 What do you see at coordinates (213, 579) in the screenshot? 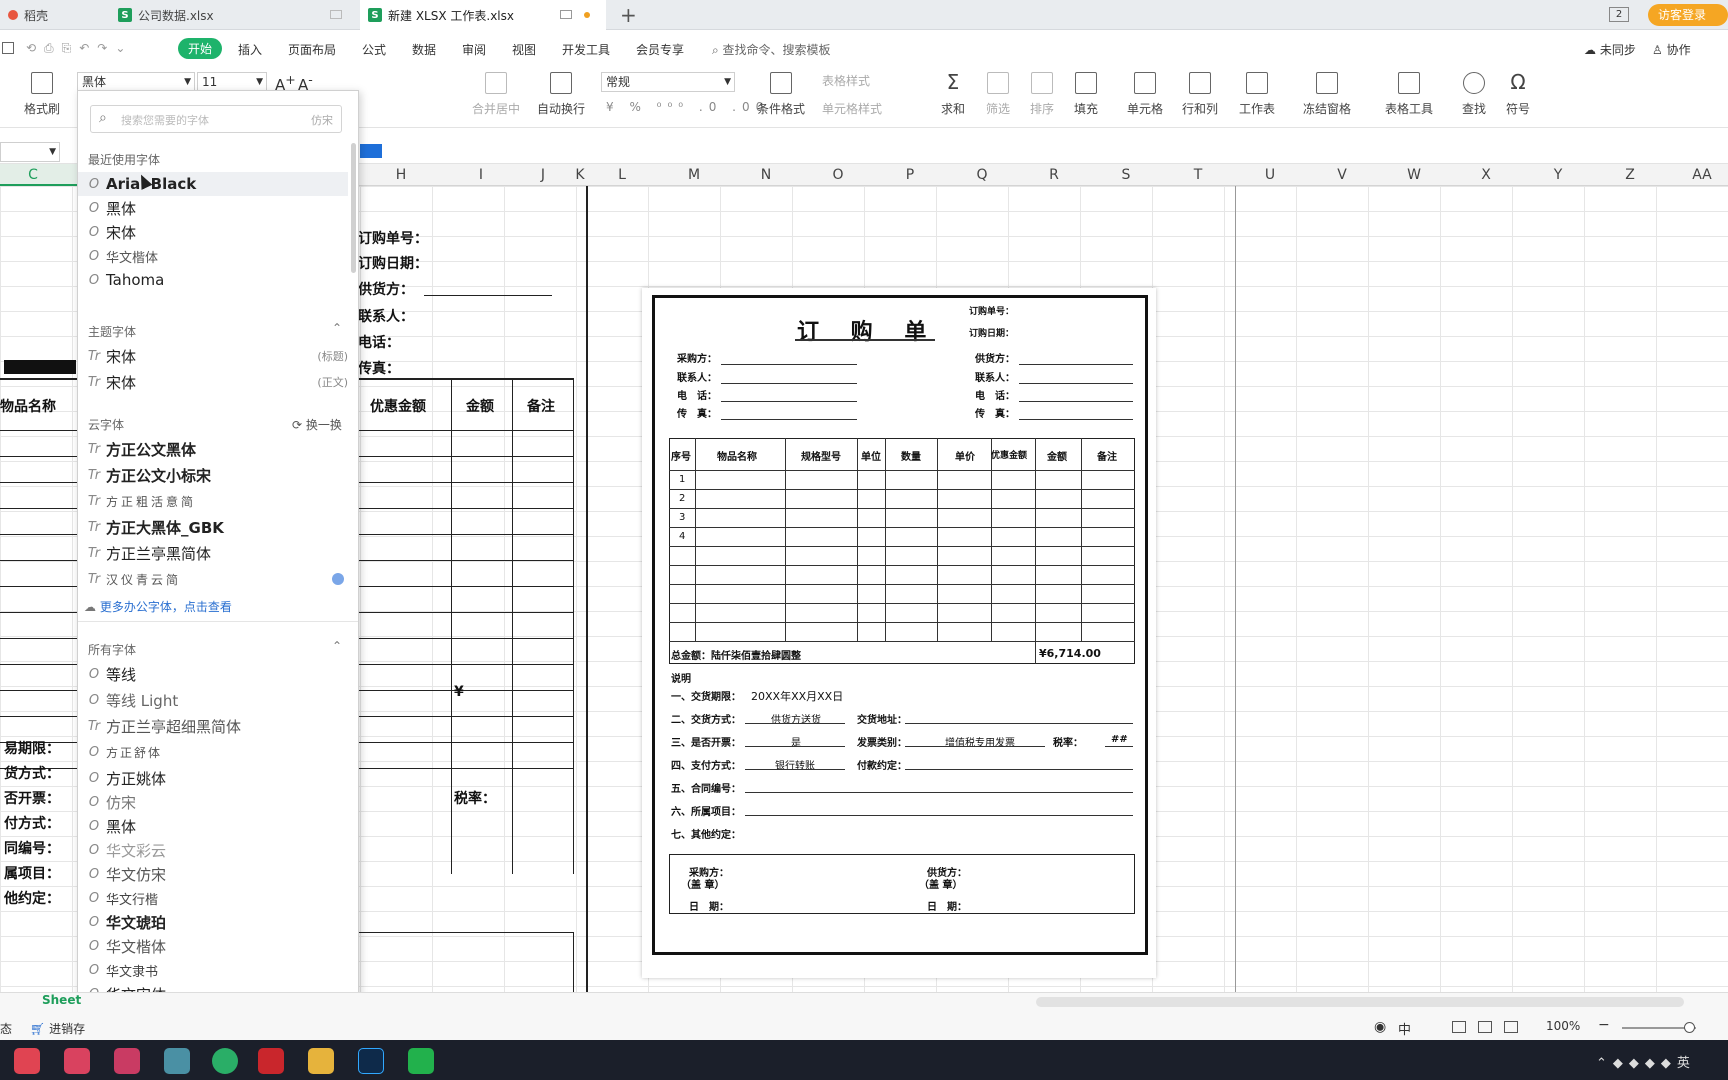
I see `font-item-cloud: Tr 汉仪青云简` at bounding box center [213, 579].